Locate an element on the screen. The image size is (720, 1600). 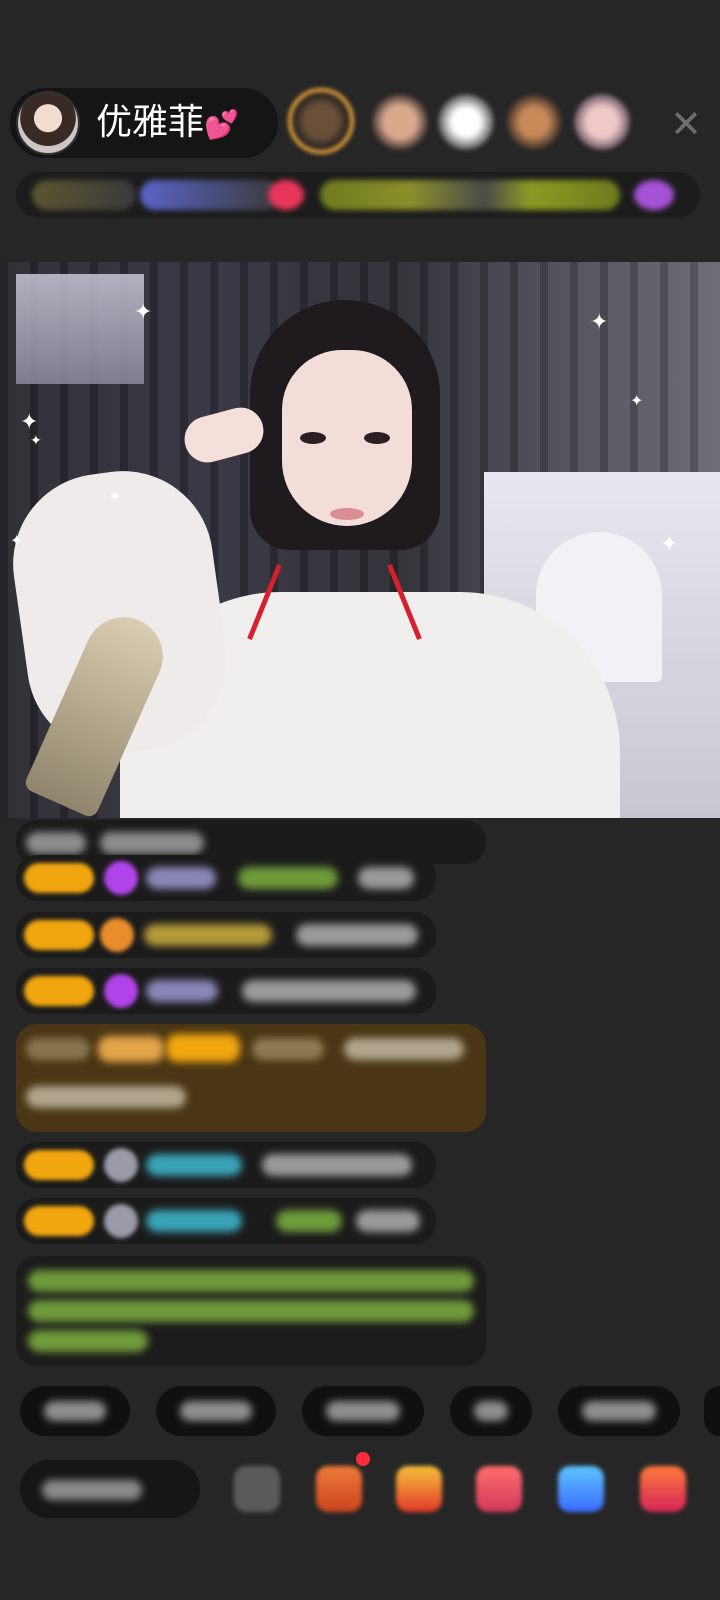
popularity-chip is located at coordinates (210, 195).